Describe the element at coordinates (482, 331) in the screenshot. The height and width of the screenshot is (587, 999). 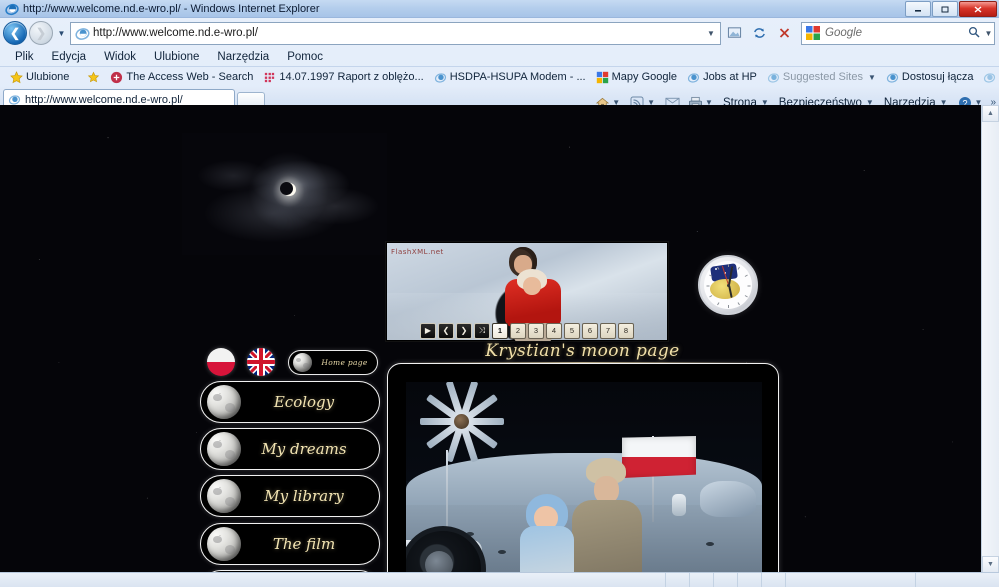
I see `slideshow-shuffle-button: ⤨` at that location.